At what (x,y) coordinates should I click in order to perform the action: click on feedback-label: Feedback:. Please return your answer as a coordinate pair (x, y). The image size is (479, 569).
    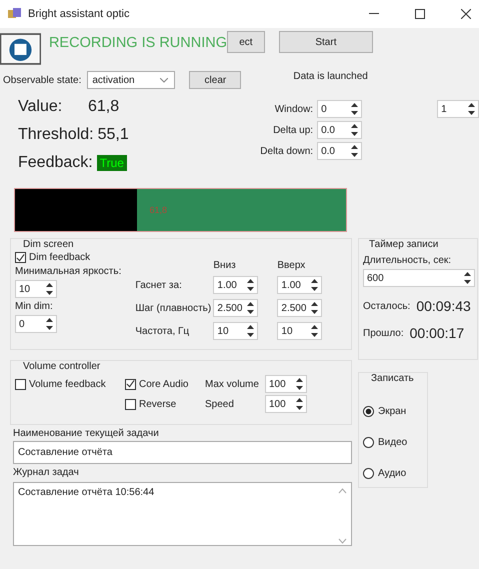
    Looking at the image, I should click on (55, 163).